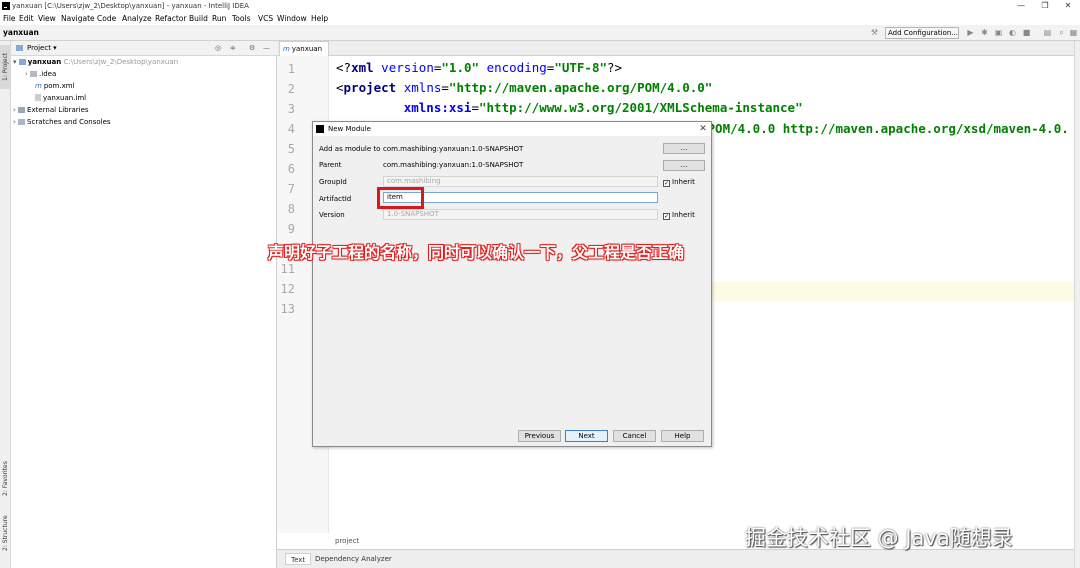  Describe the element at coordinates (34, 74) in the screenshot. I see `folder-icon` at that location.